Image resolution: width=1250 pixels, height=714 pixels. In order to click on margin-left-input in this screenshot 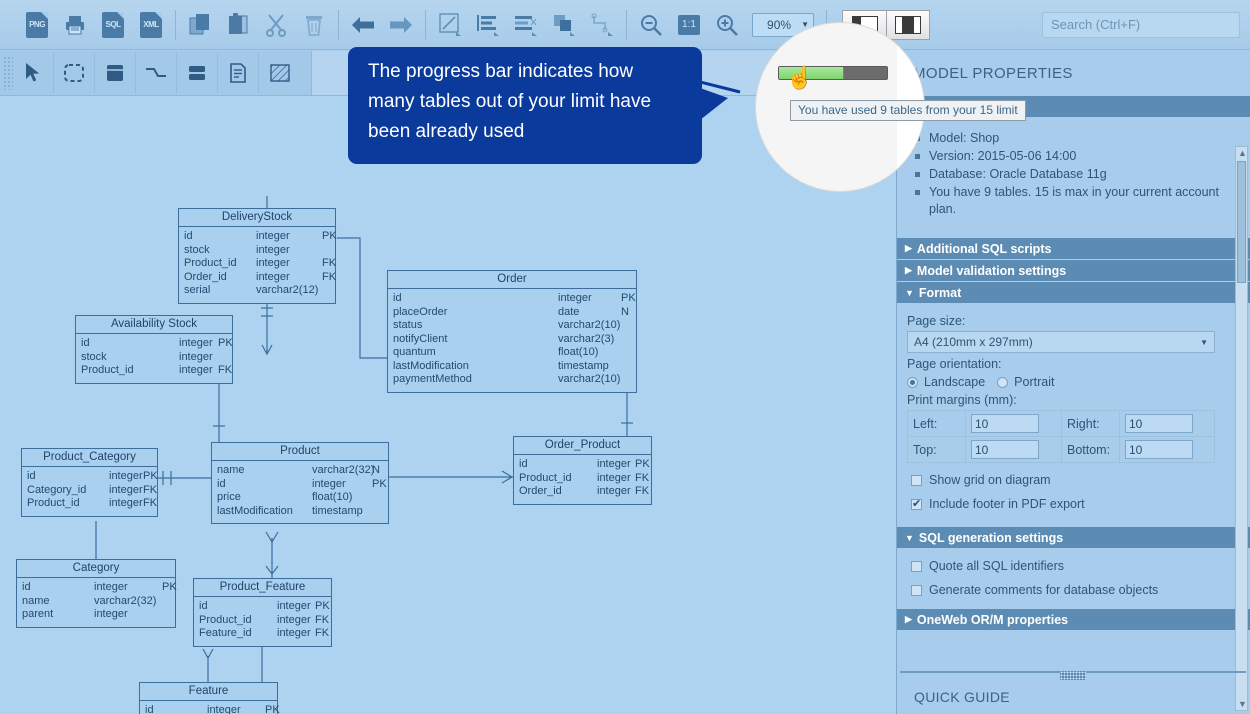, I will do `click(1005, 423)`.